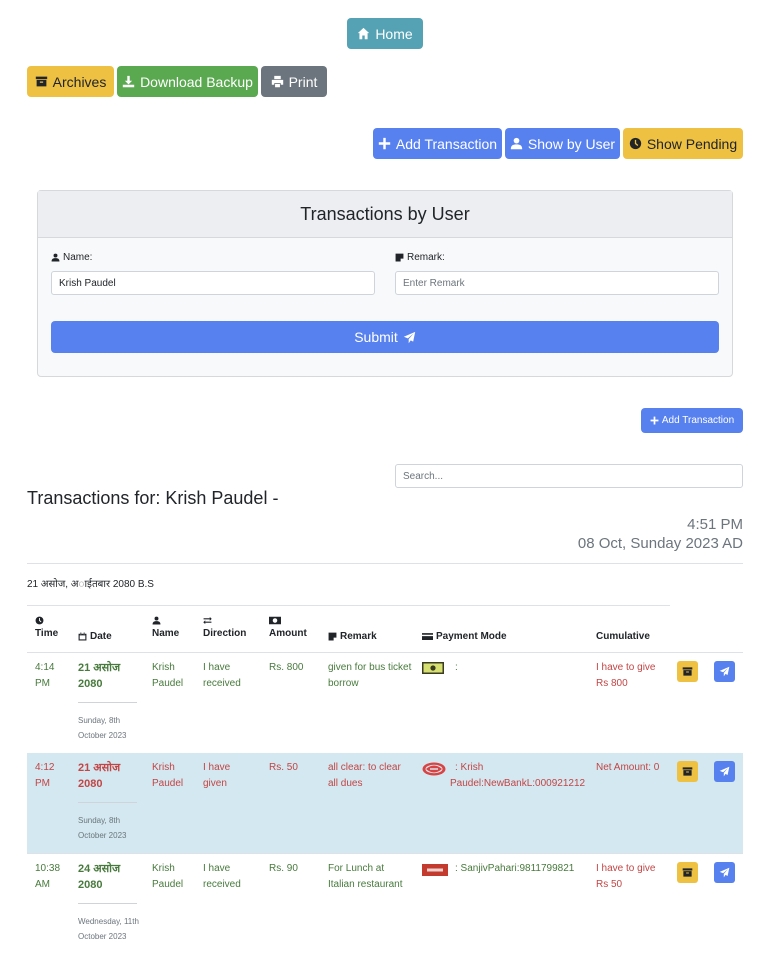  I want to click on row-payment-mode: :, so click(456, 667).